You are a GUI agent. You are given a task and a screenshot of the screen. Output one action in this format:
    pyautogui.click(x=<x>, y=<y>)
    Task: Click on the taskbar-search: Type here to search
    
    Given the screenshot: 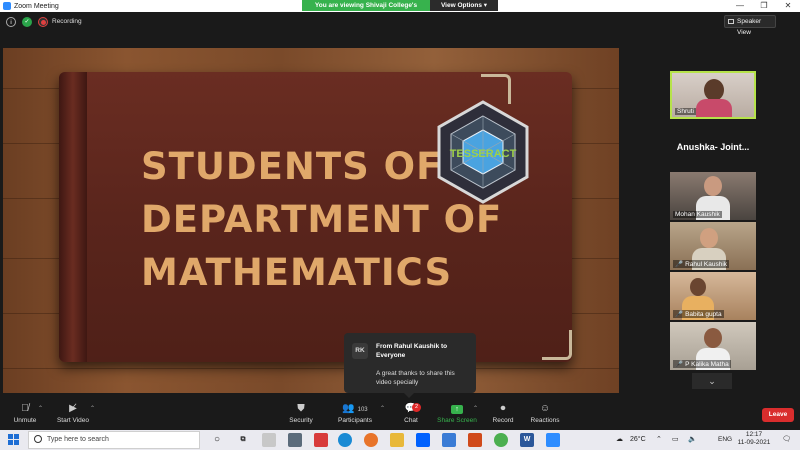 What is the action you would take?
    pyautogui.click(x=114, y=440)
    